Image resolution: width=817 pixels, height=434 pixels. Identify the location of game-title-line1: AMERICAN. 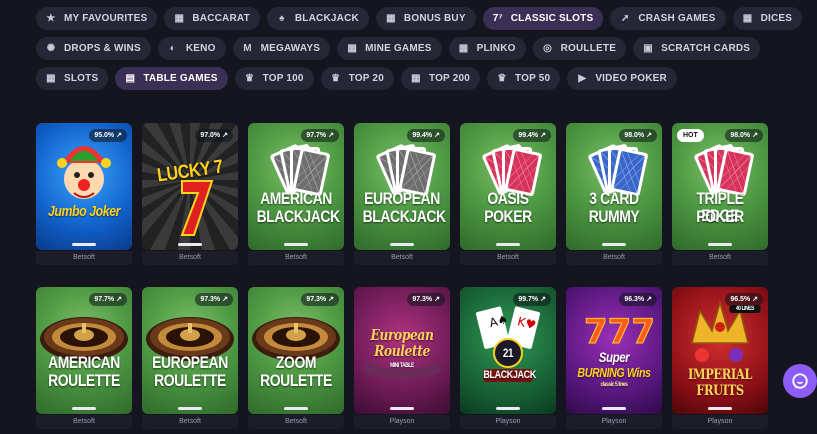
(296, 198).